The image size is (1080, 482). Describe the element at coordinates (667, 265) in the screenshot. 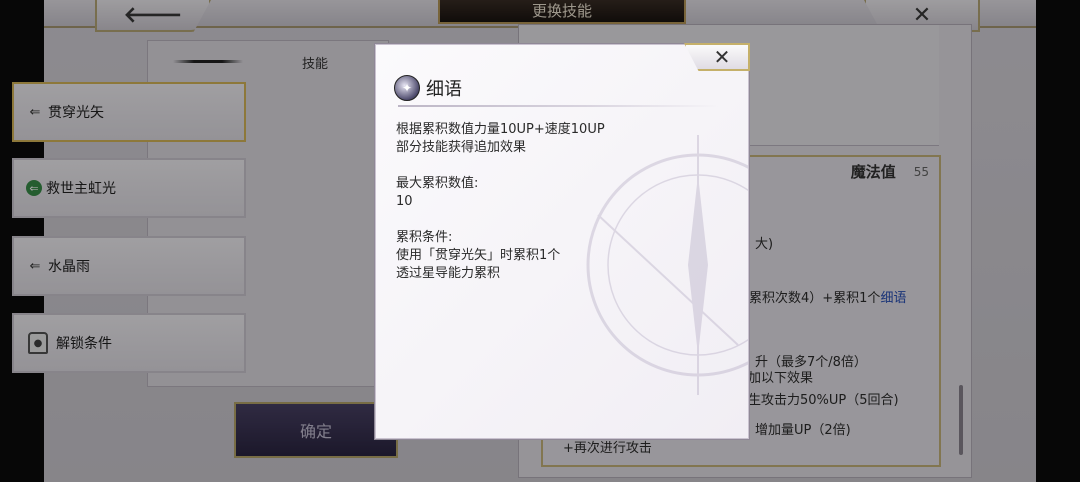

I see `compass-watermark` at that location.